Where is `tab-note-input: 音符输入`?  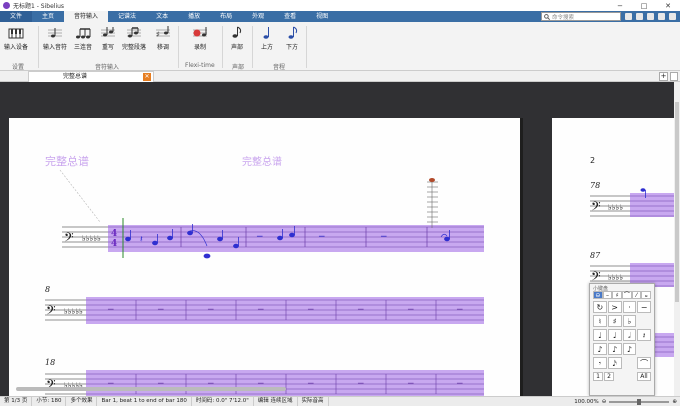
tab-note-input: 音符输入 is located at coordinates (86, 16).